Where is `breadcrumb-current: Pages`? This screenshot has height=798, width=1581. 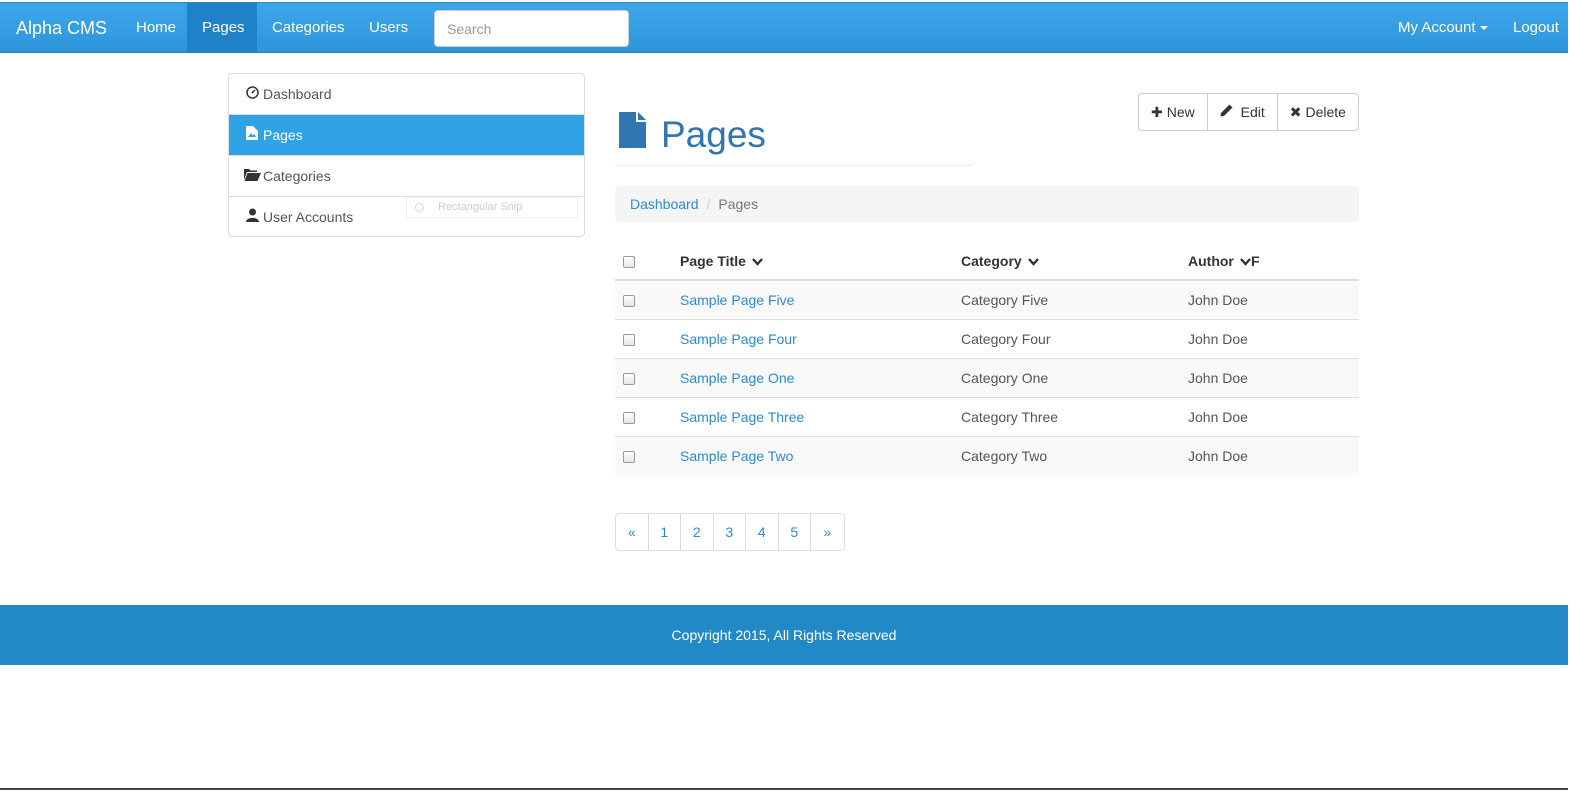
breadcrumb-current: Pages is located at coordinates (738, 204).